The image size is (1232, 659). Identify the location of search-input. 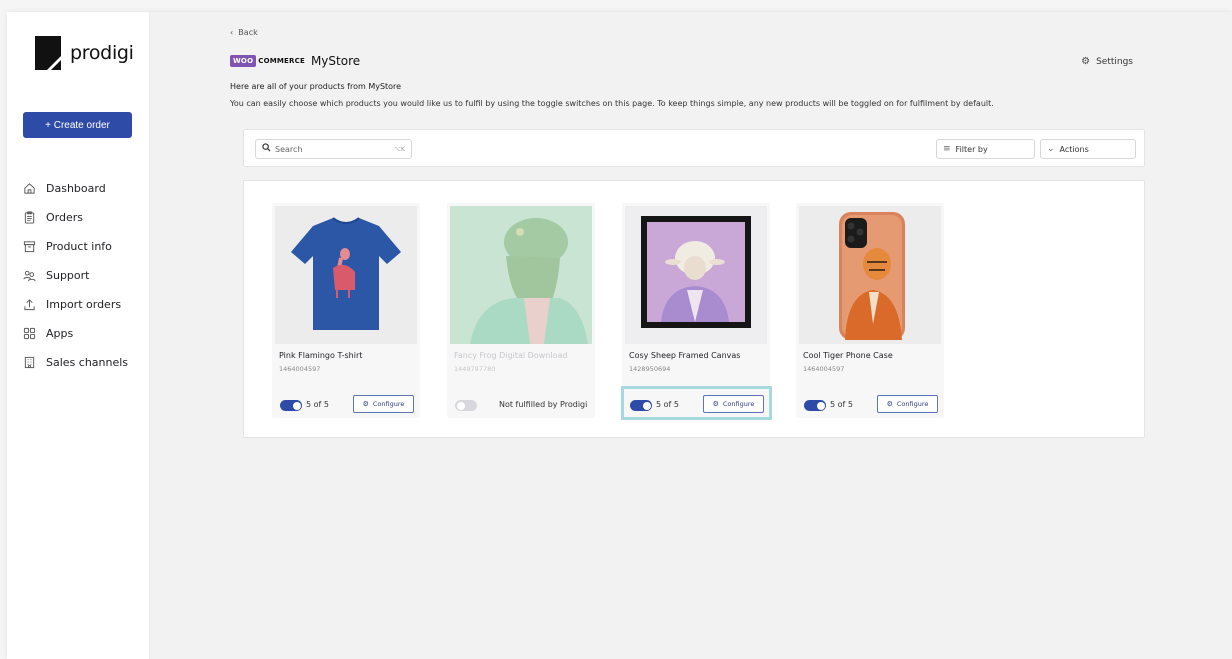
(325, 149).